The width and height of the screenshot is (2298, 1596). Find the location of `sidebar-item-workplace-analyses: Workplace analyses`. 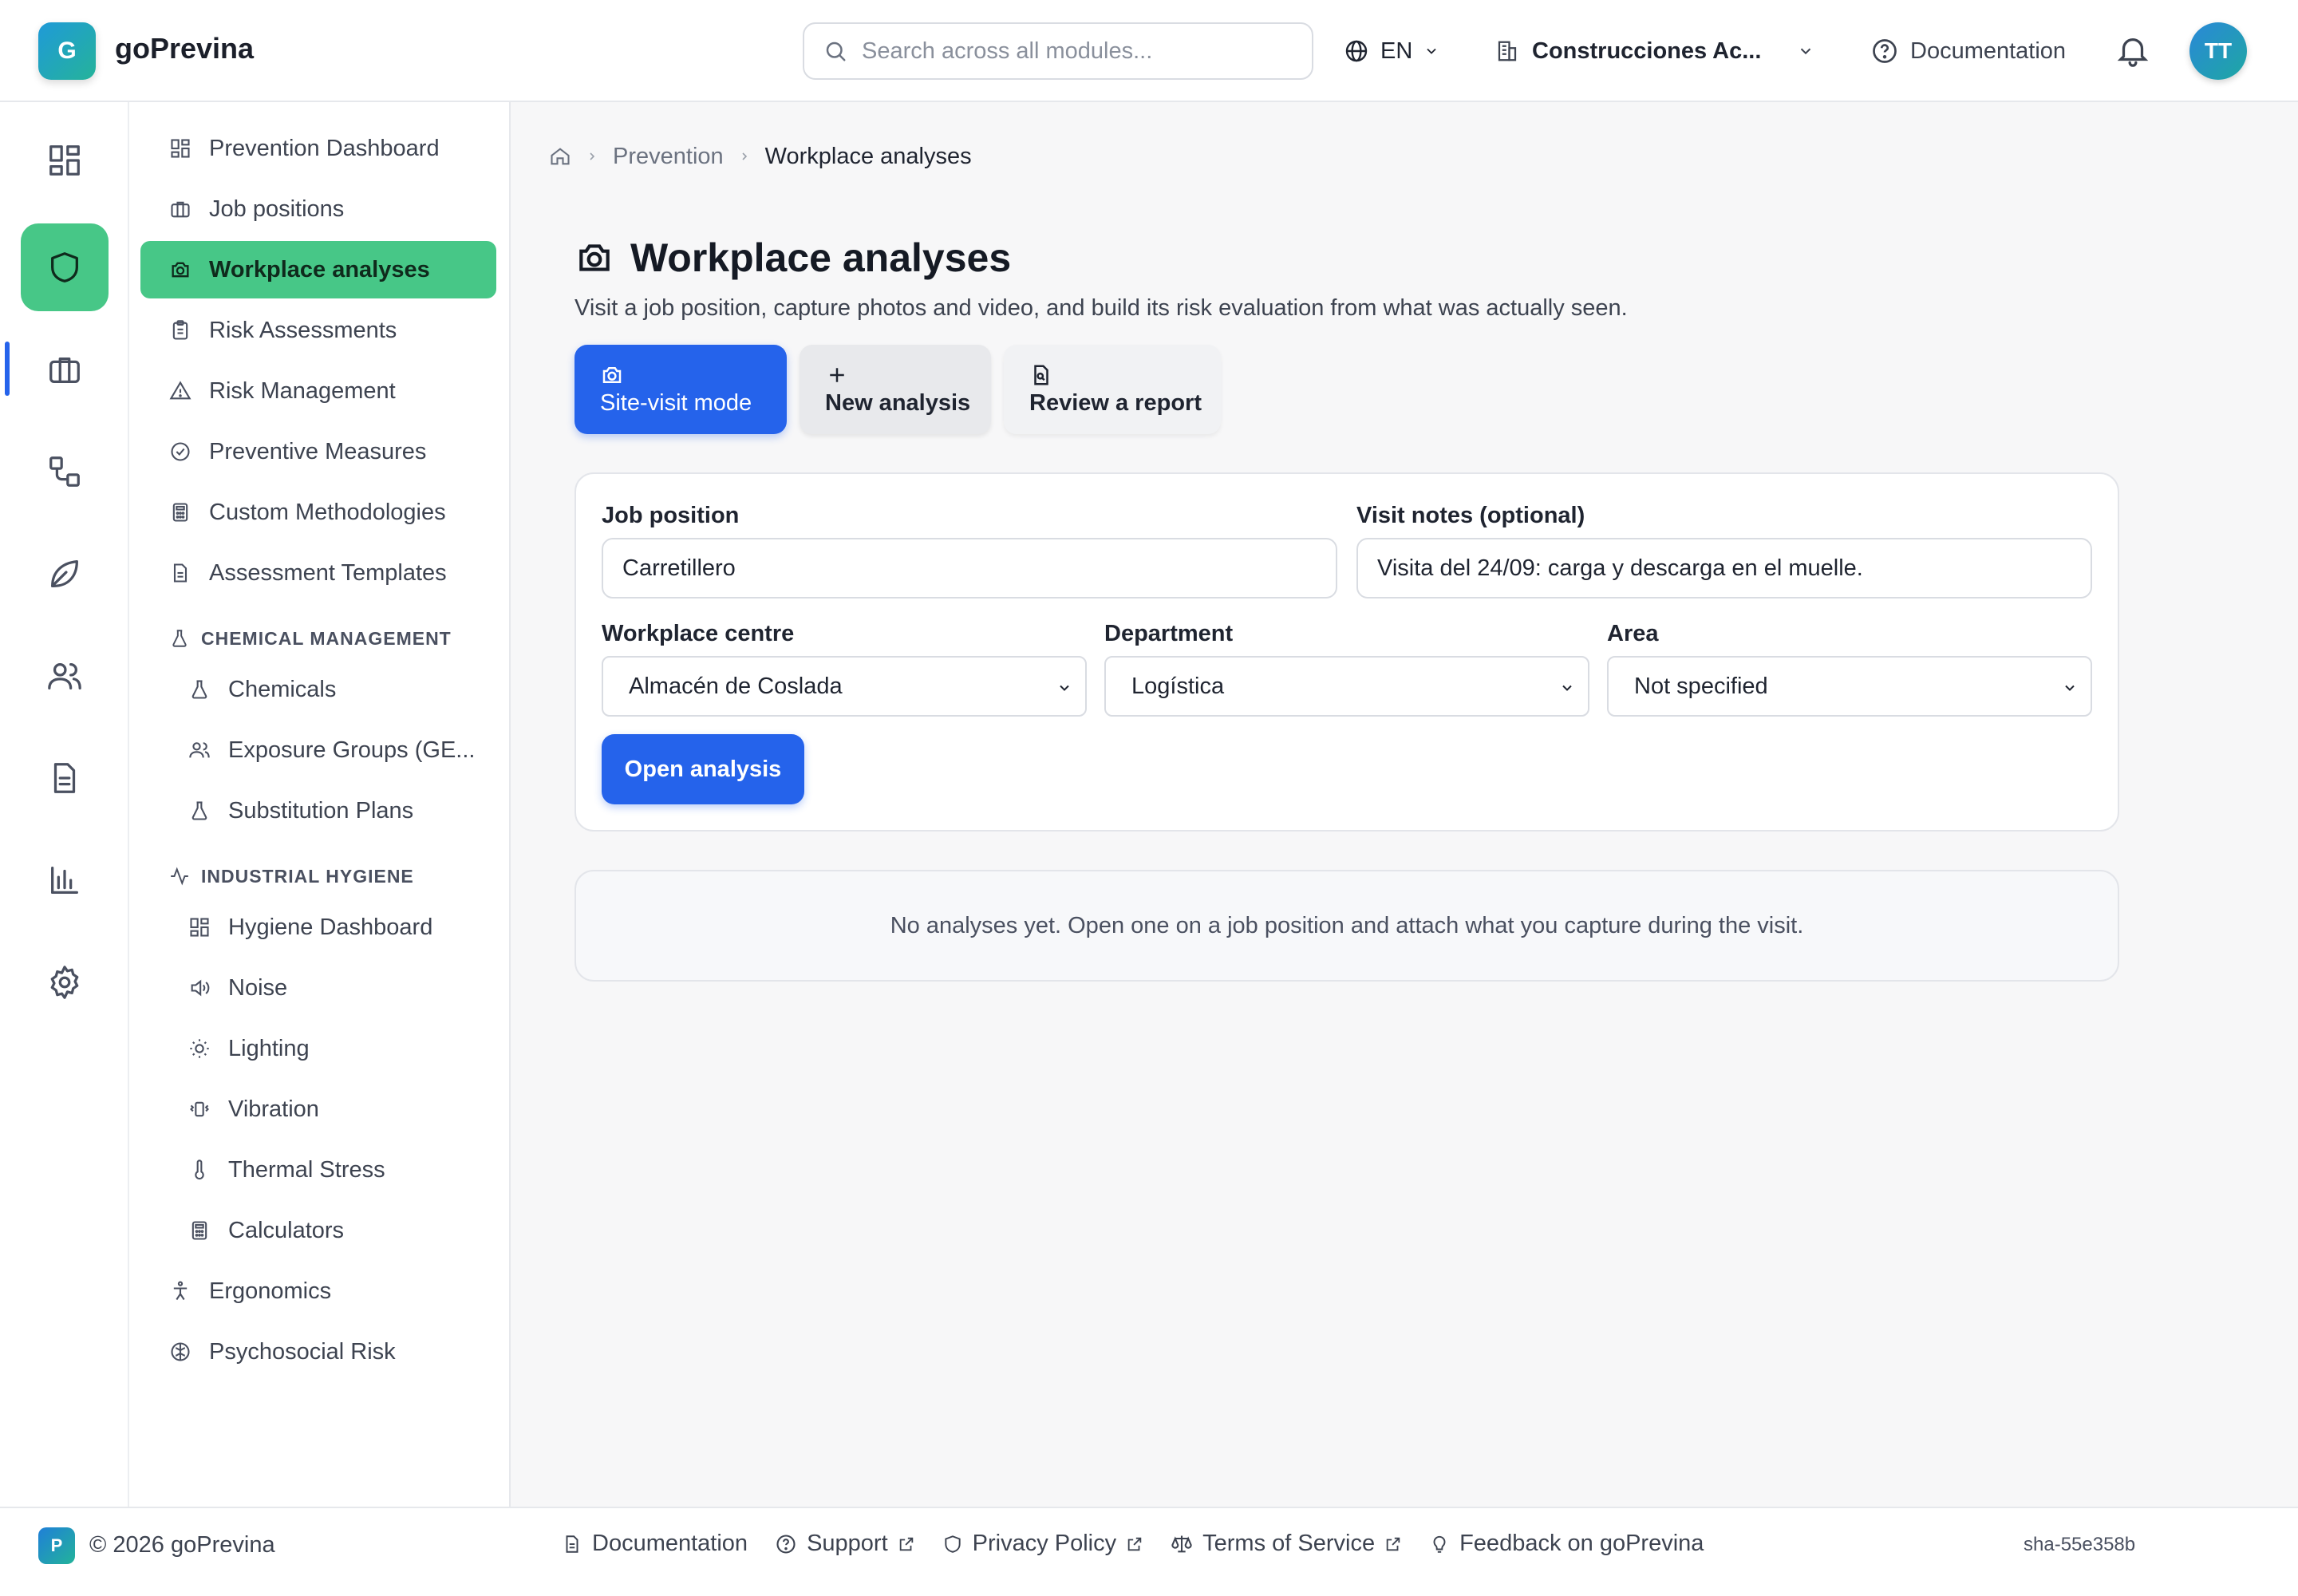

sidebar-item-workplace-analyses: Workplace analyses is located at coordinates (318, 269).